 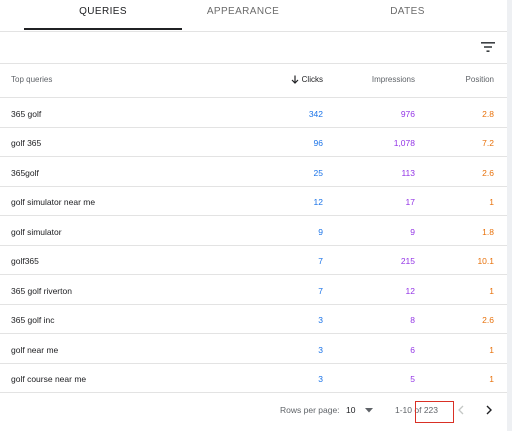 I want to click on row-query: golf 365, so click(x=26, y=143).